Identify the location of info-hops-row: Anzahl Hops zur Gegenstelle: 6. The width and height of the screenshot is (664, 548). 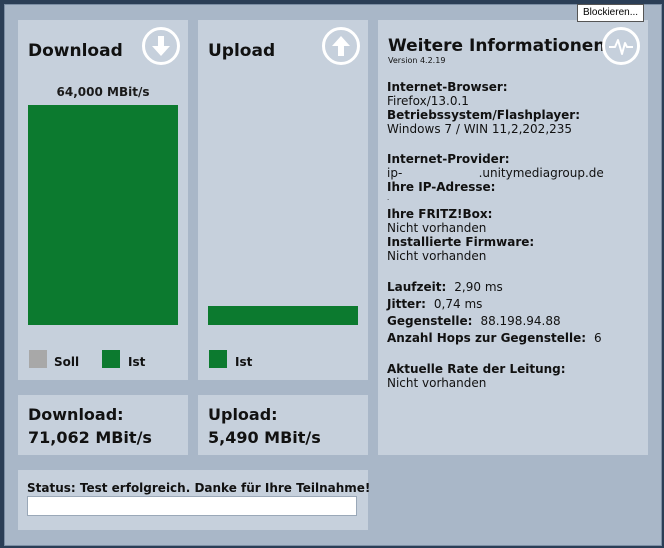
(517, 338).